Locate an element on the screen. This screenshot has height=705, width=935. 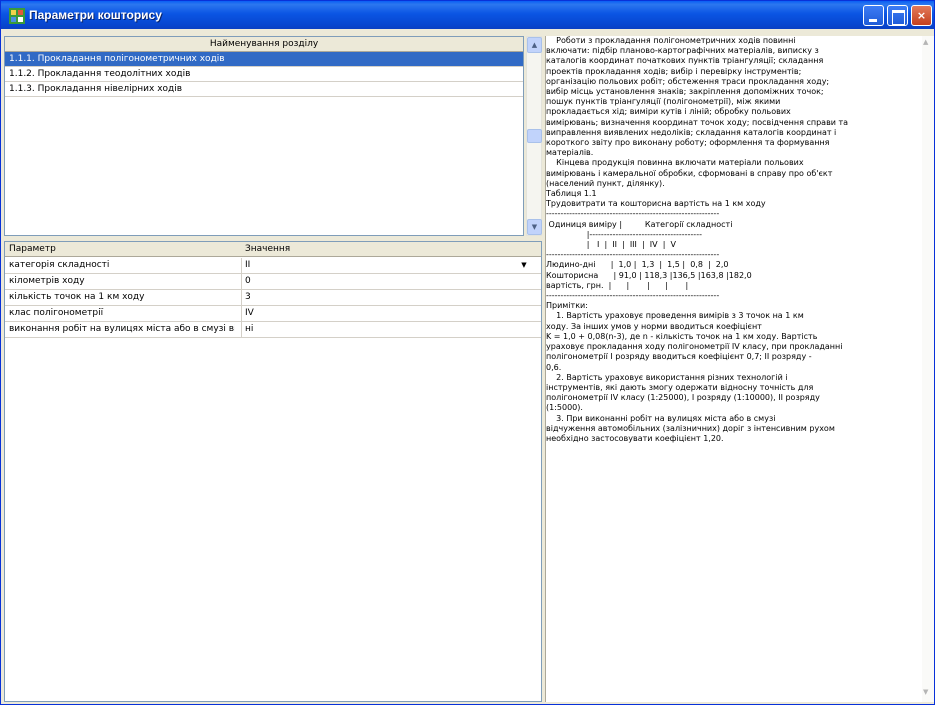
app-icon is located at coordinates (17, 16).